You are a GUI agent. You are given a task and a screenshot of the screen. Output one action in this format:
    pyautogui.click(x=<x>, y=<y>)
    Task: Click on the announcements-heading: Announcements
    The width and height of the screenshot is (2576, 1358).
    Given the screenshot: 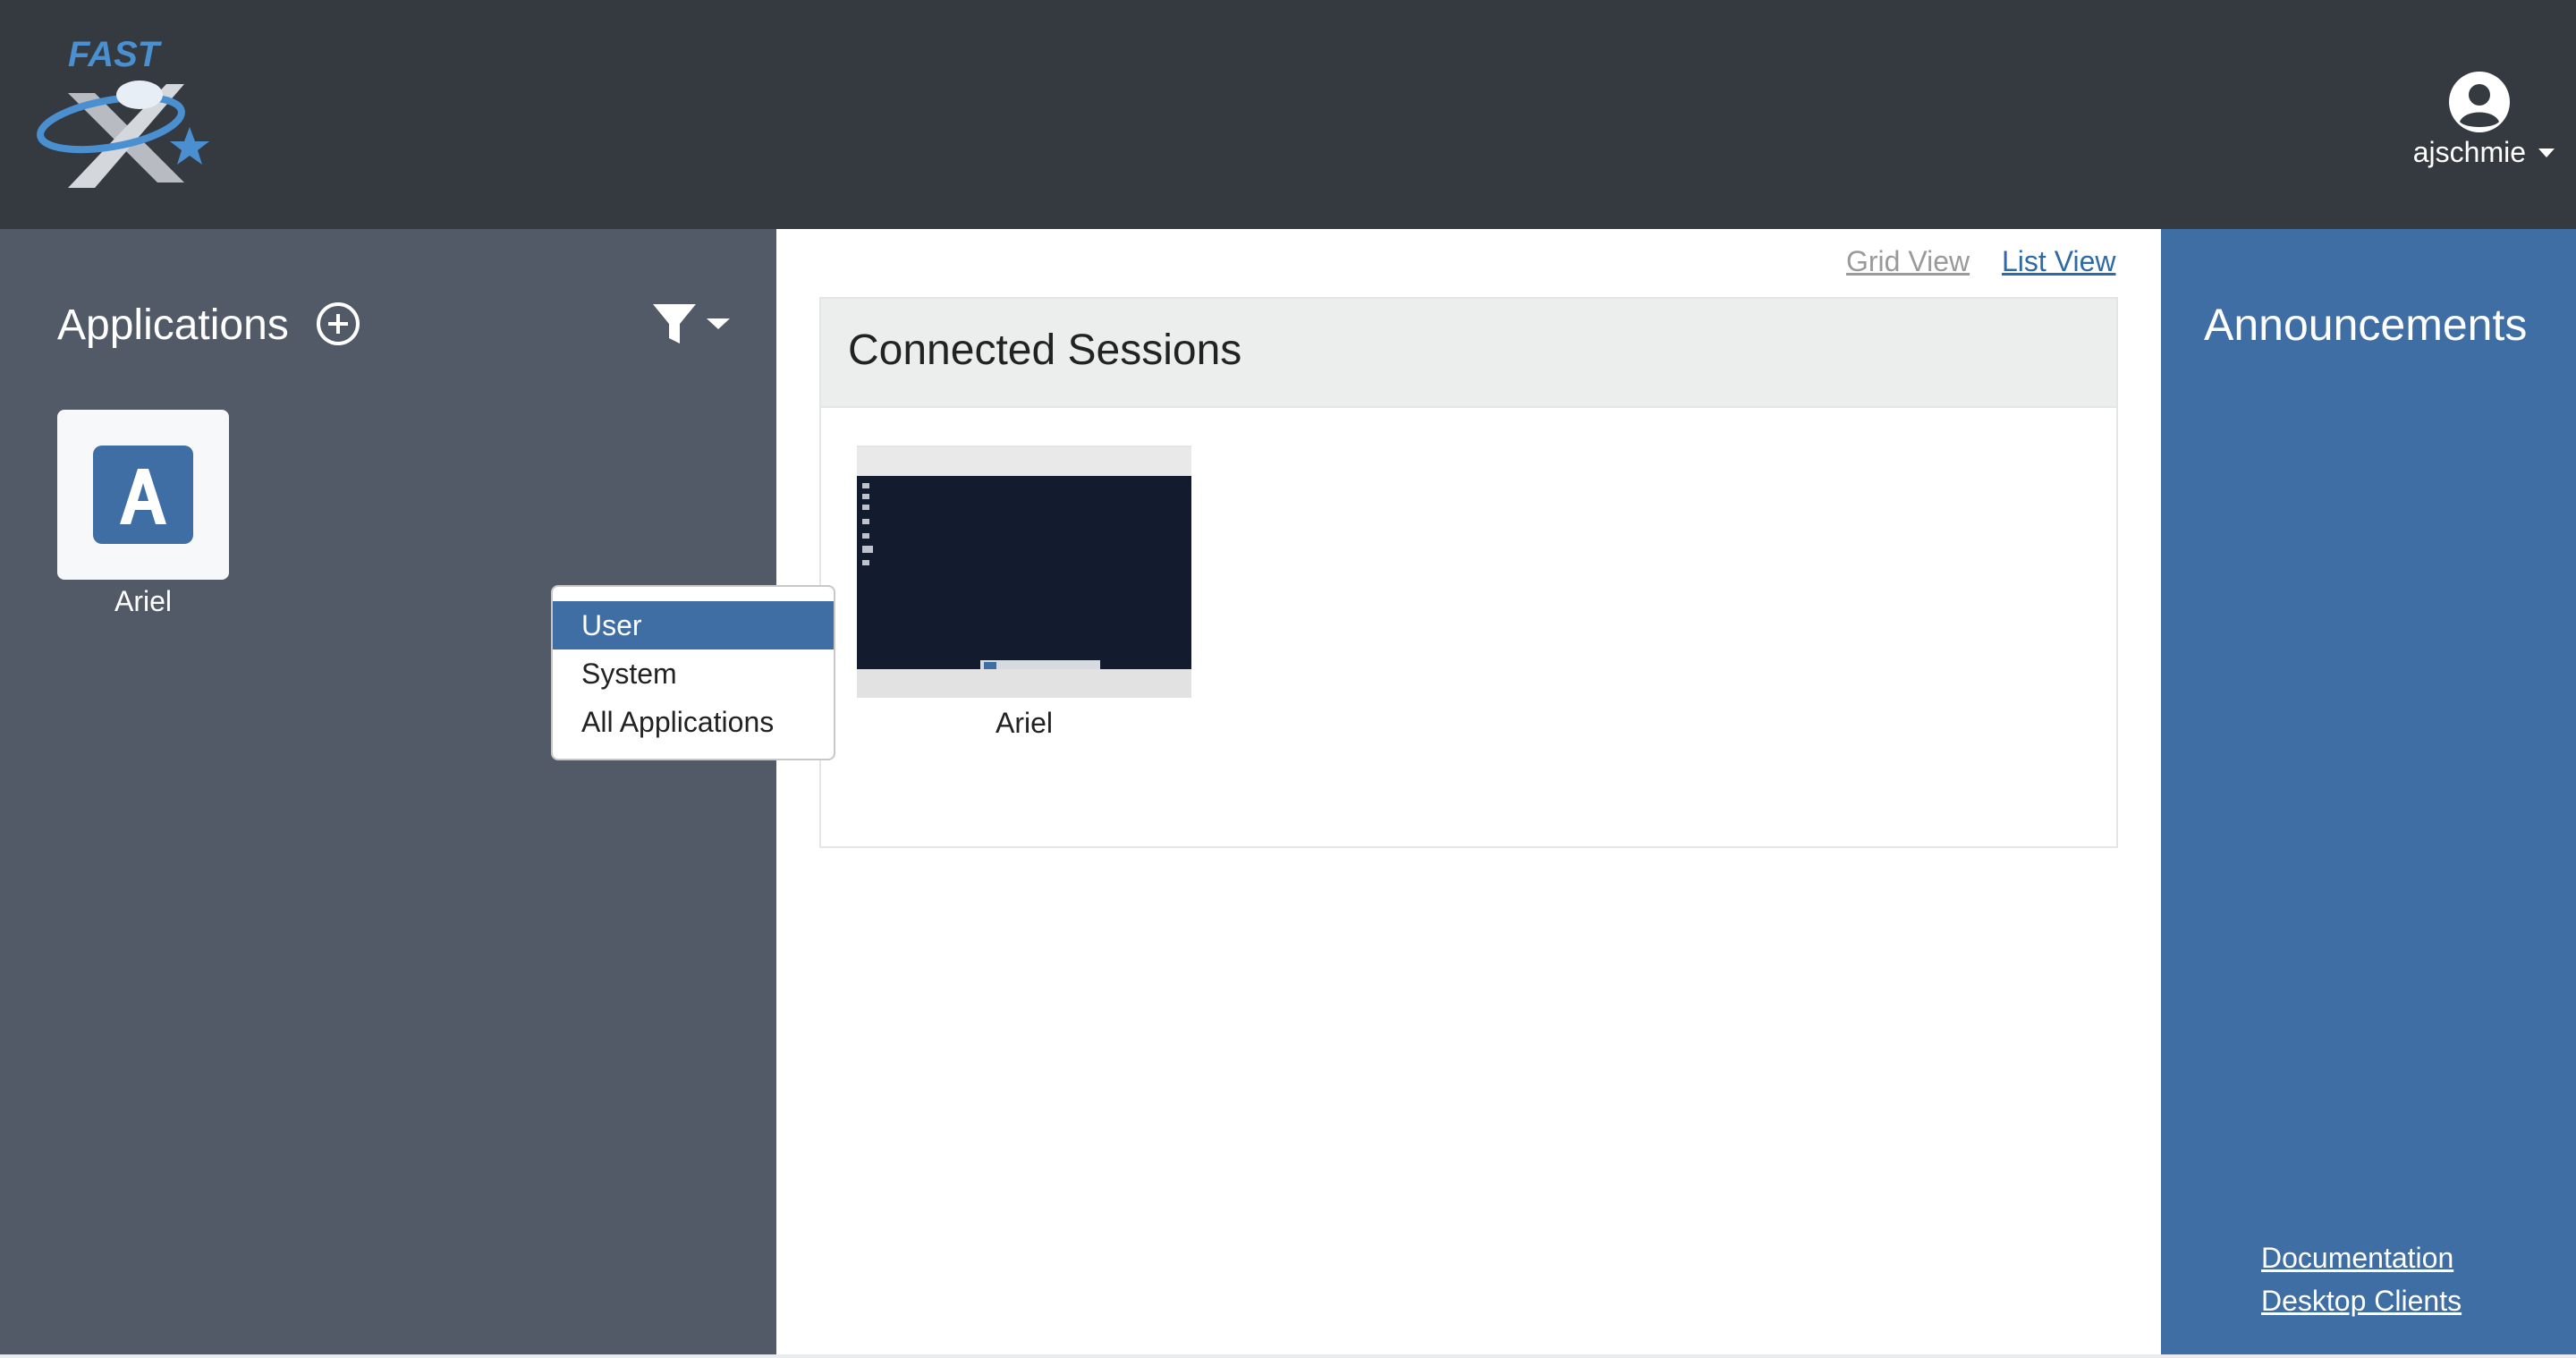 What is the action you would take?
    pyautogui.click(x=2366, y=325)
    